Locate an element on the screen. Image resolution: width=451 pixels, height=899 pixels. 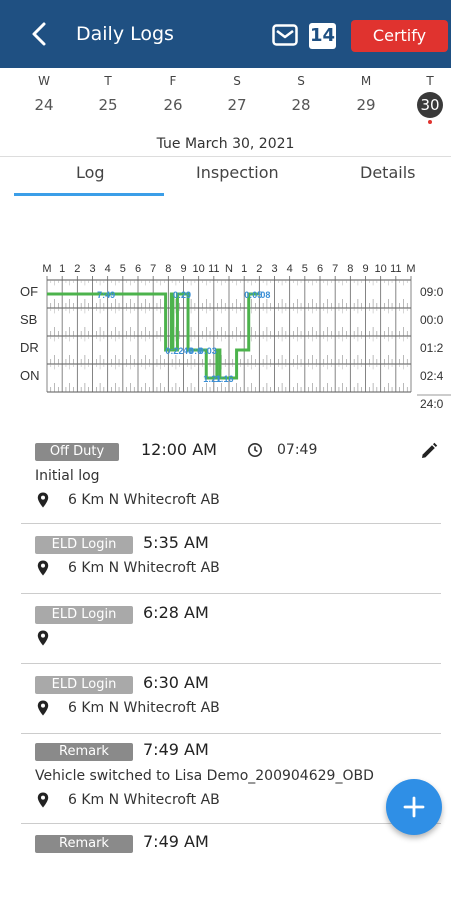
plus-icon is located at coordinates (414, 807).